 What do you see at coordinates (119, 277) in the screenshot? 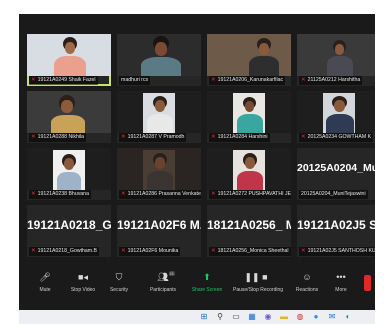
I see `shield-icon: ⛉` at bounding box center [119, 277].